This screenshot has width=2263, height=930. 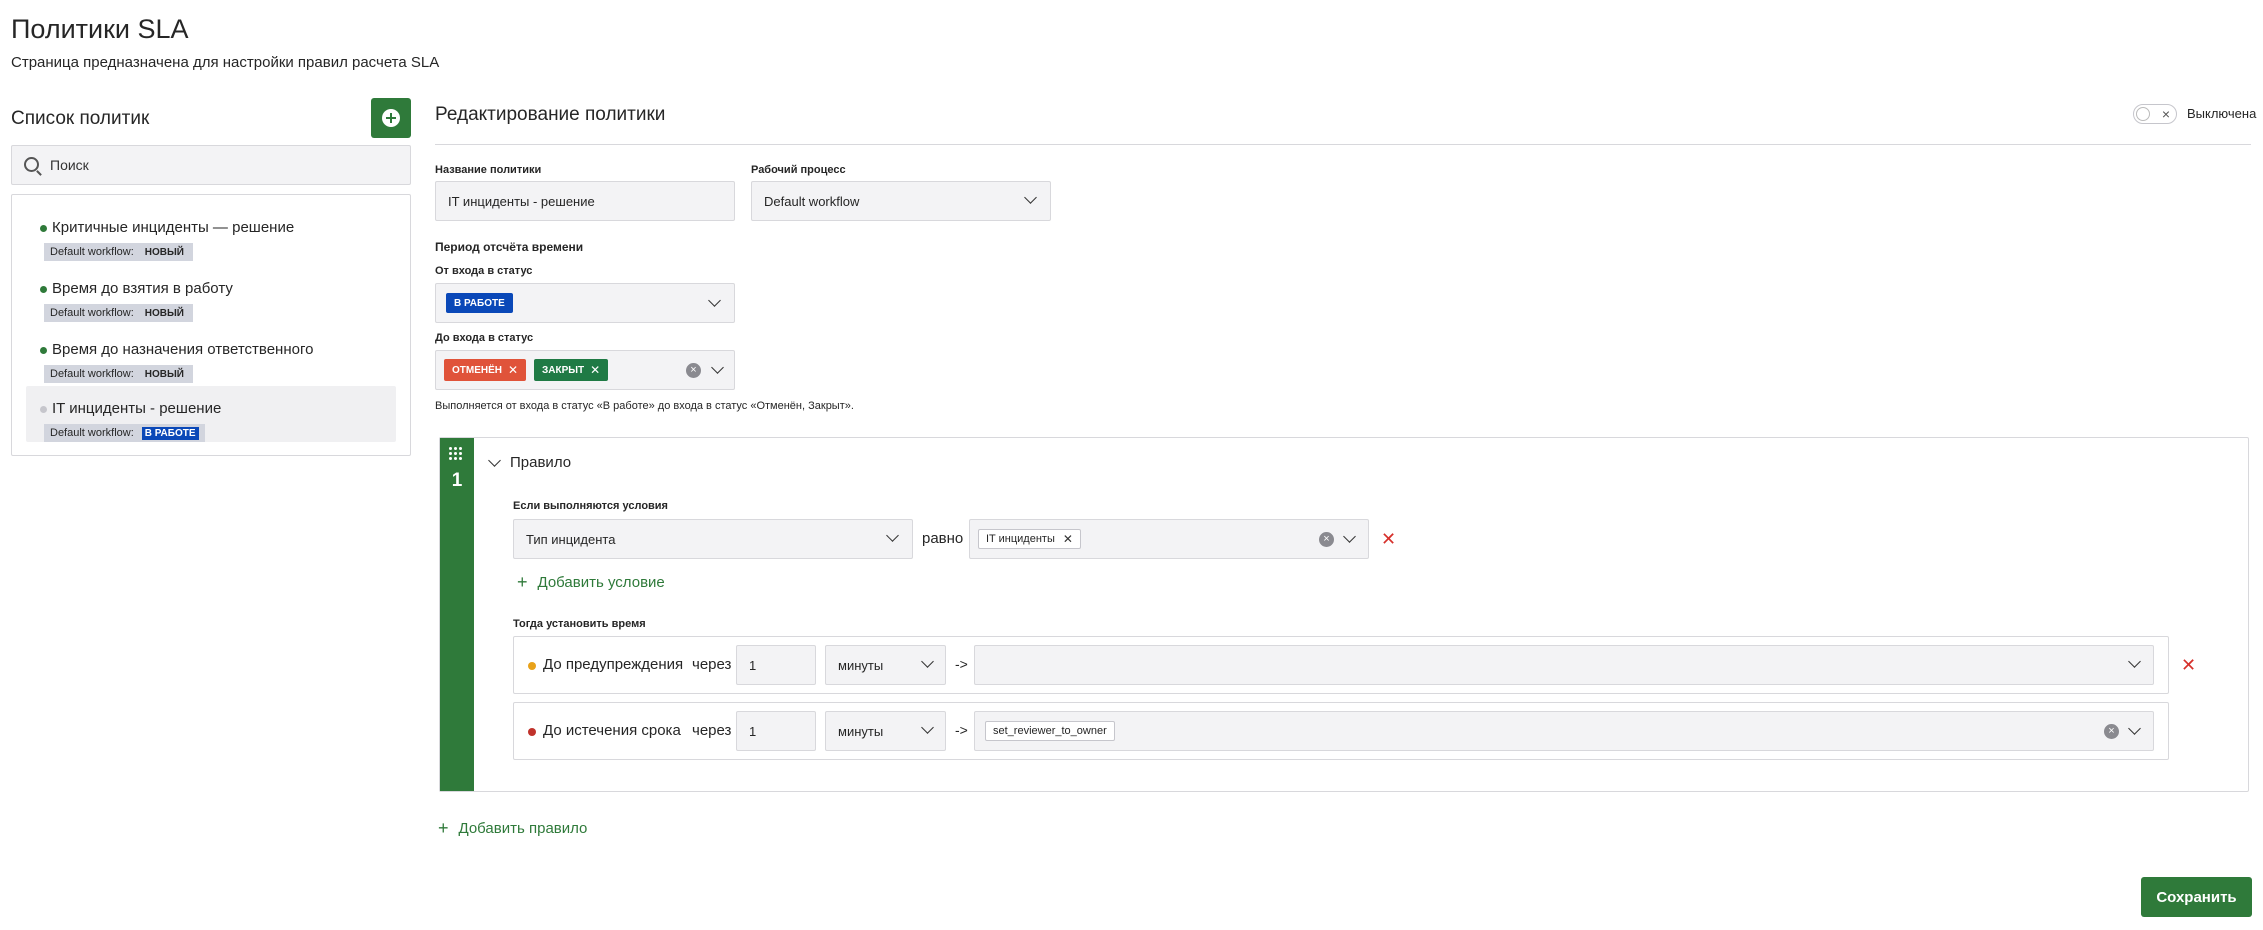 I want to click on action-select: set_reviewer_to_owner ×, so click(x=1564, y=731).